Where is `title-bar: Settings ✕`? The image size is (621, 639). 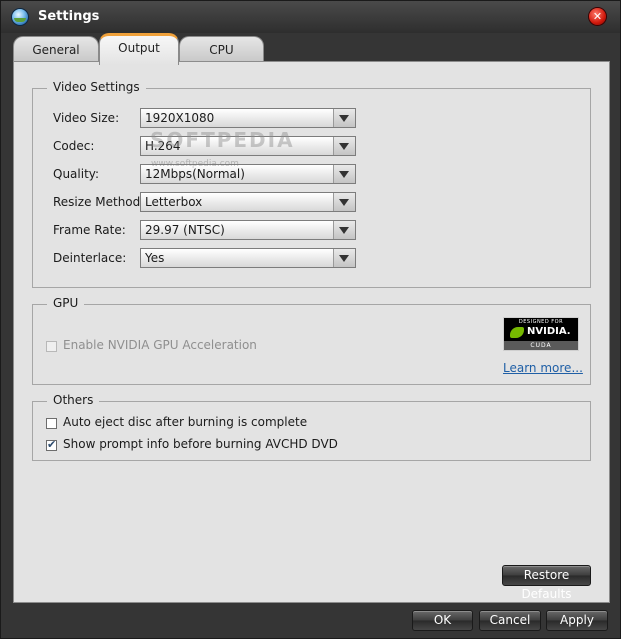
title-bar: Settings ✕ is located at coordinates (310, 17).